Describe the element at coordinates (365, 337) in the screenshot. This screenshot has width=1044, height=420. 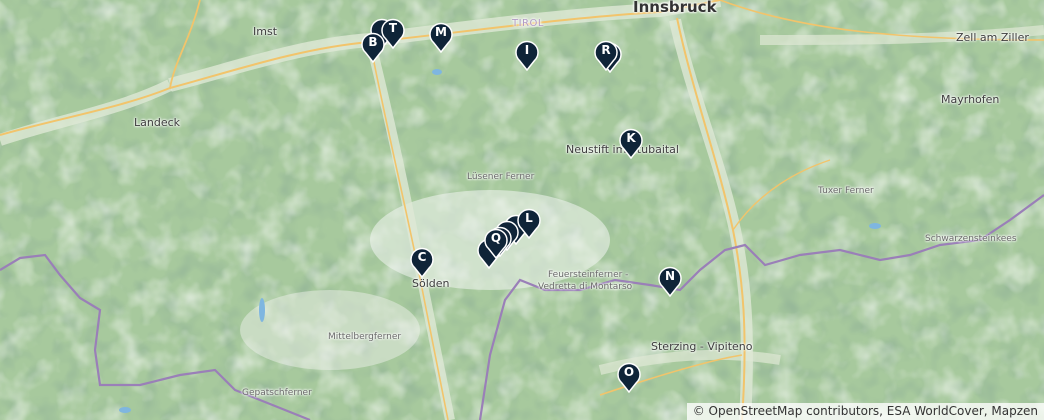
I see `label-mittelbergferner: Mittelbergferner` at that location.